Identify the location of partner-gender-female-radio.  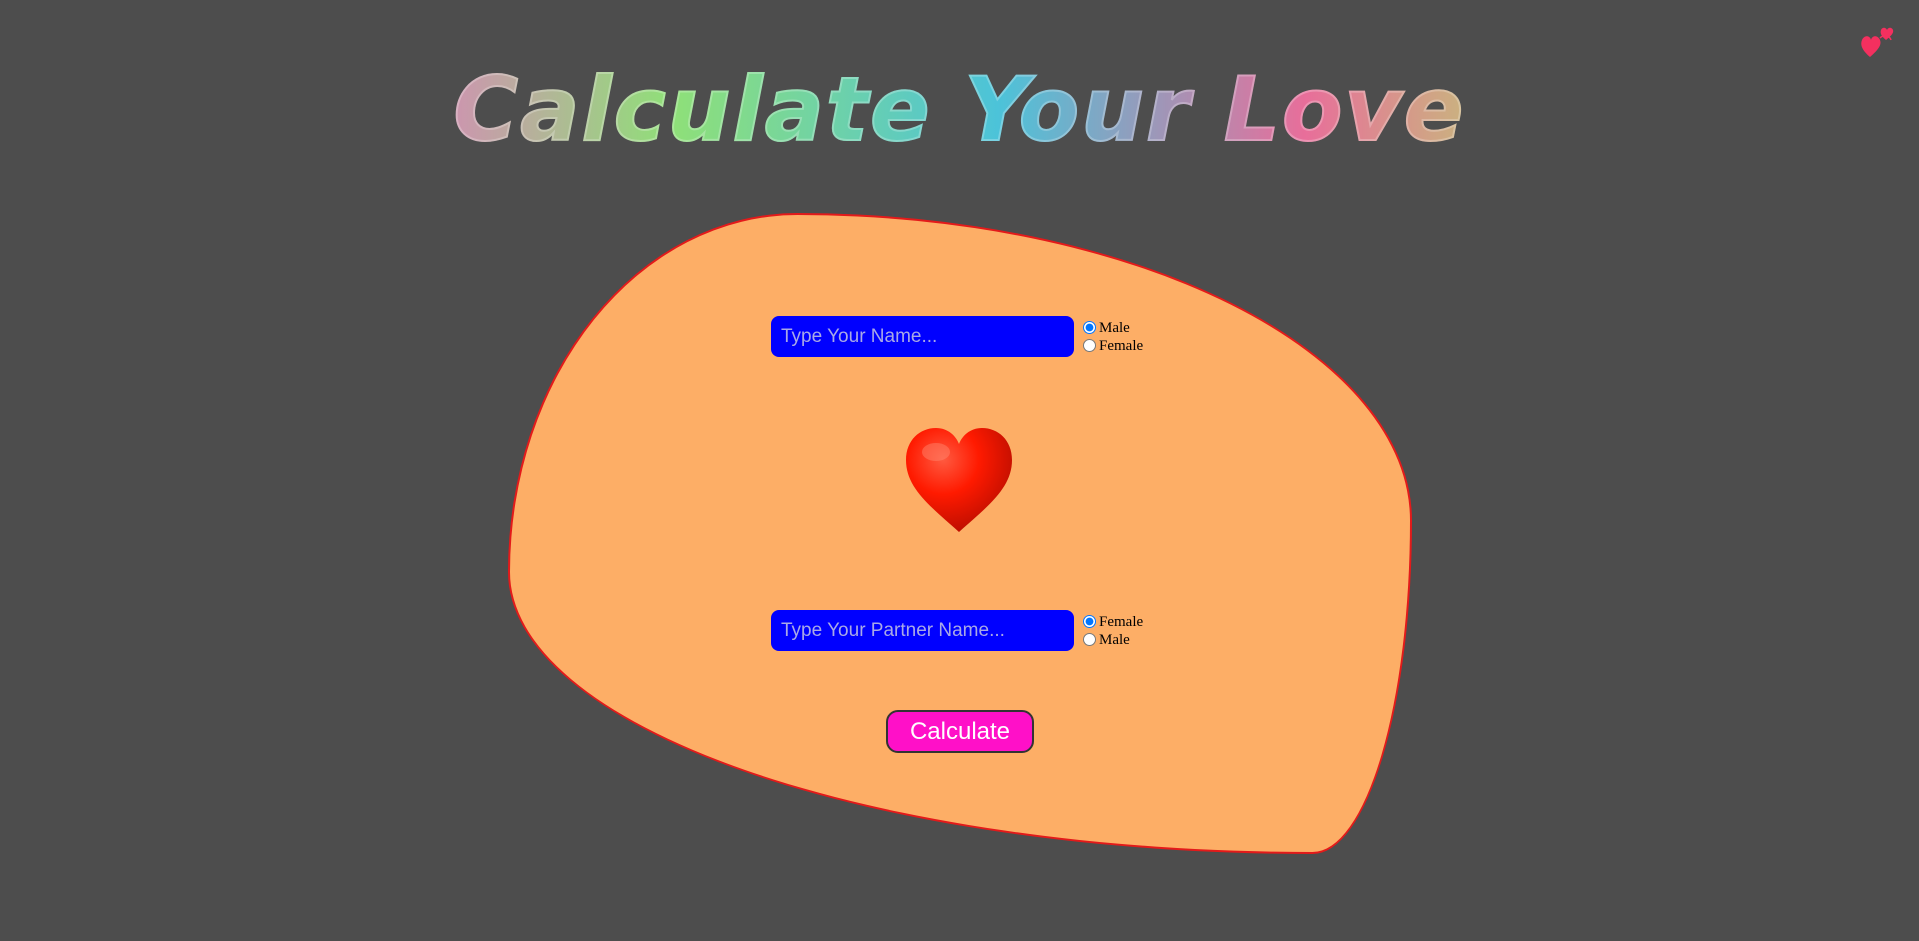
(1089, 621).